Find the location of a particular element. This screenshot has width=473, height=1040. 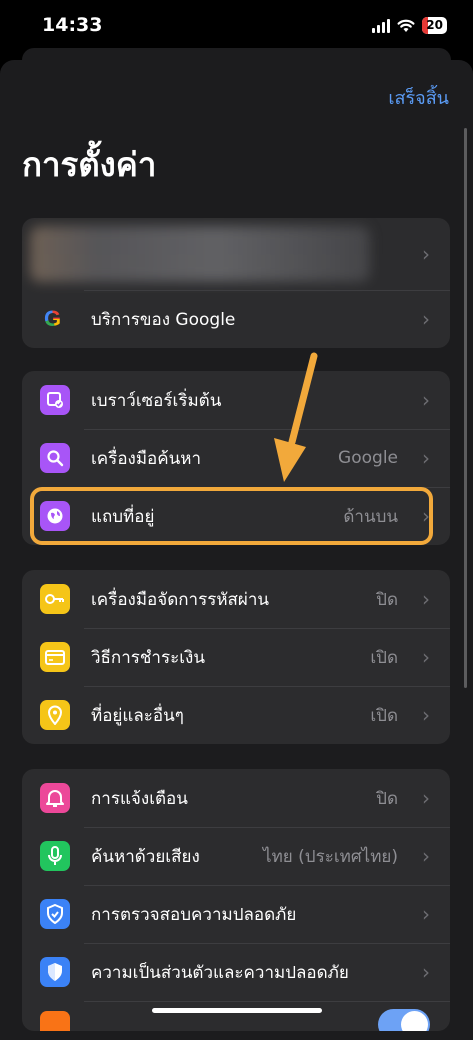

arrow-down-icon is located at coordinates (296, 417).